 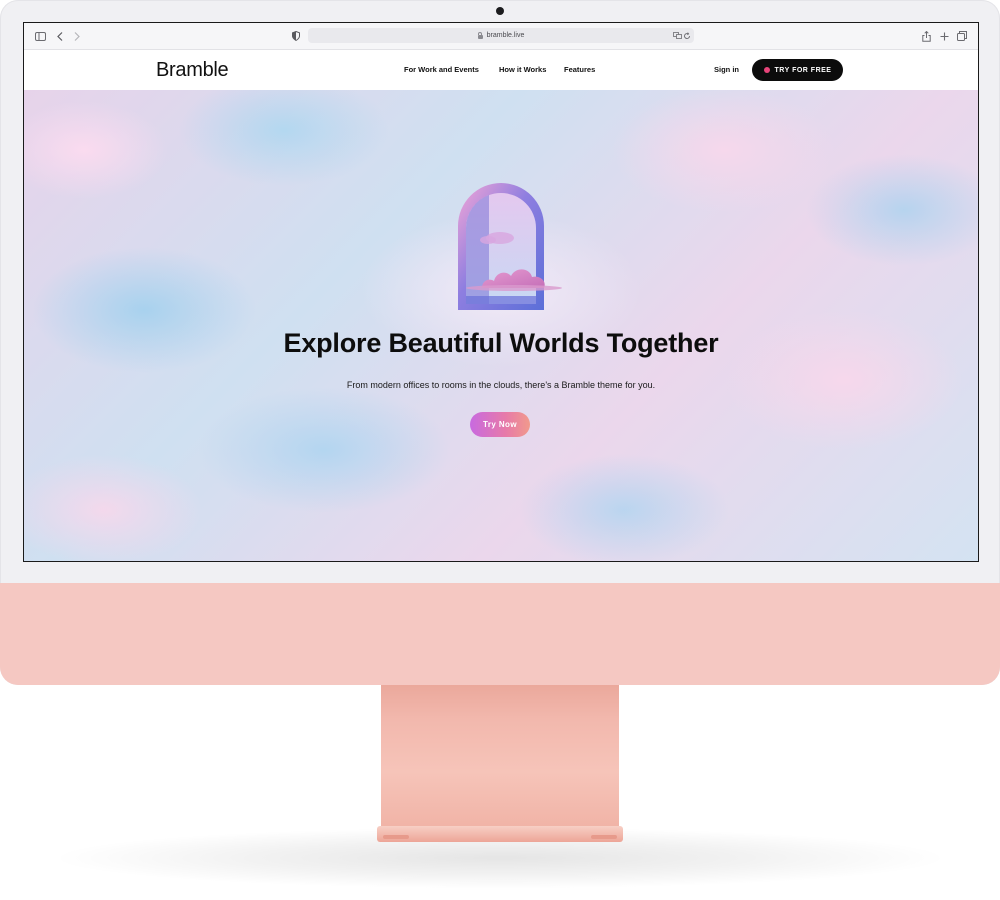 What do you see at coordinates (500, 424) in the screenshot?
I see `try-now-button: Try Now` at bounding box center [500, 424].